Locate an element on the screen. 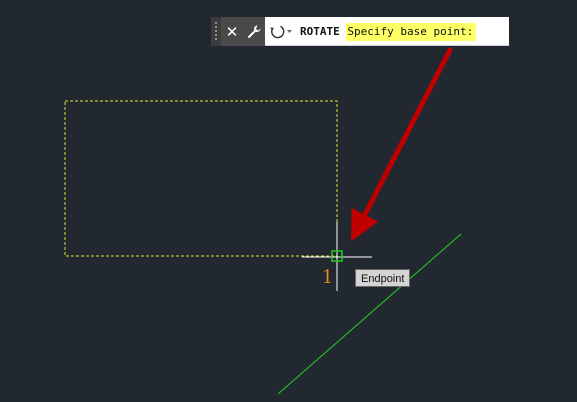 Image resolution: width=577 pixels, height=402 pixels. command-line-tools: ✕ is located at coordinates (243, 31).